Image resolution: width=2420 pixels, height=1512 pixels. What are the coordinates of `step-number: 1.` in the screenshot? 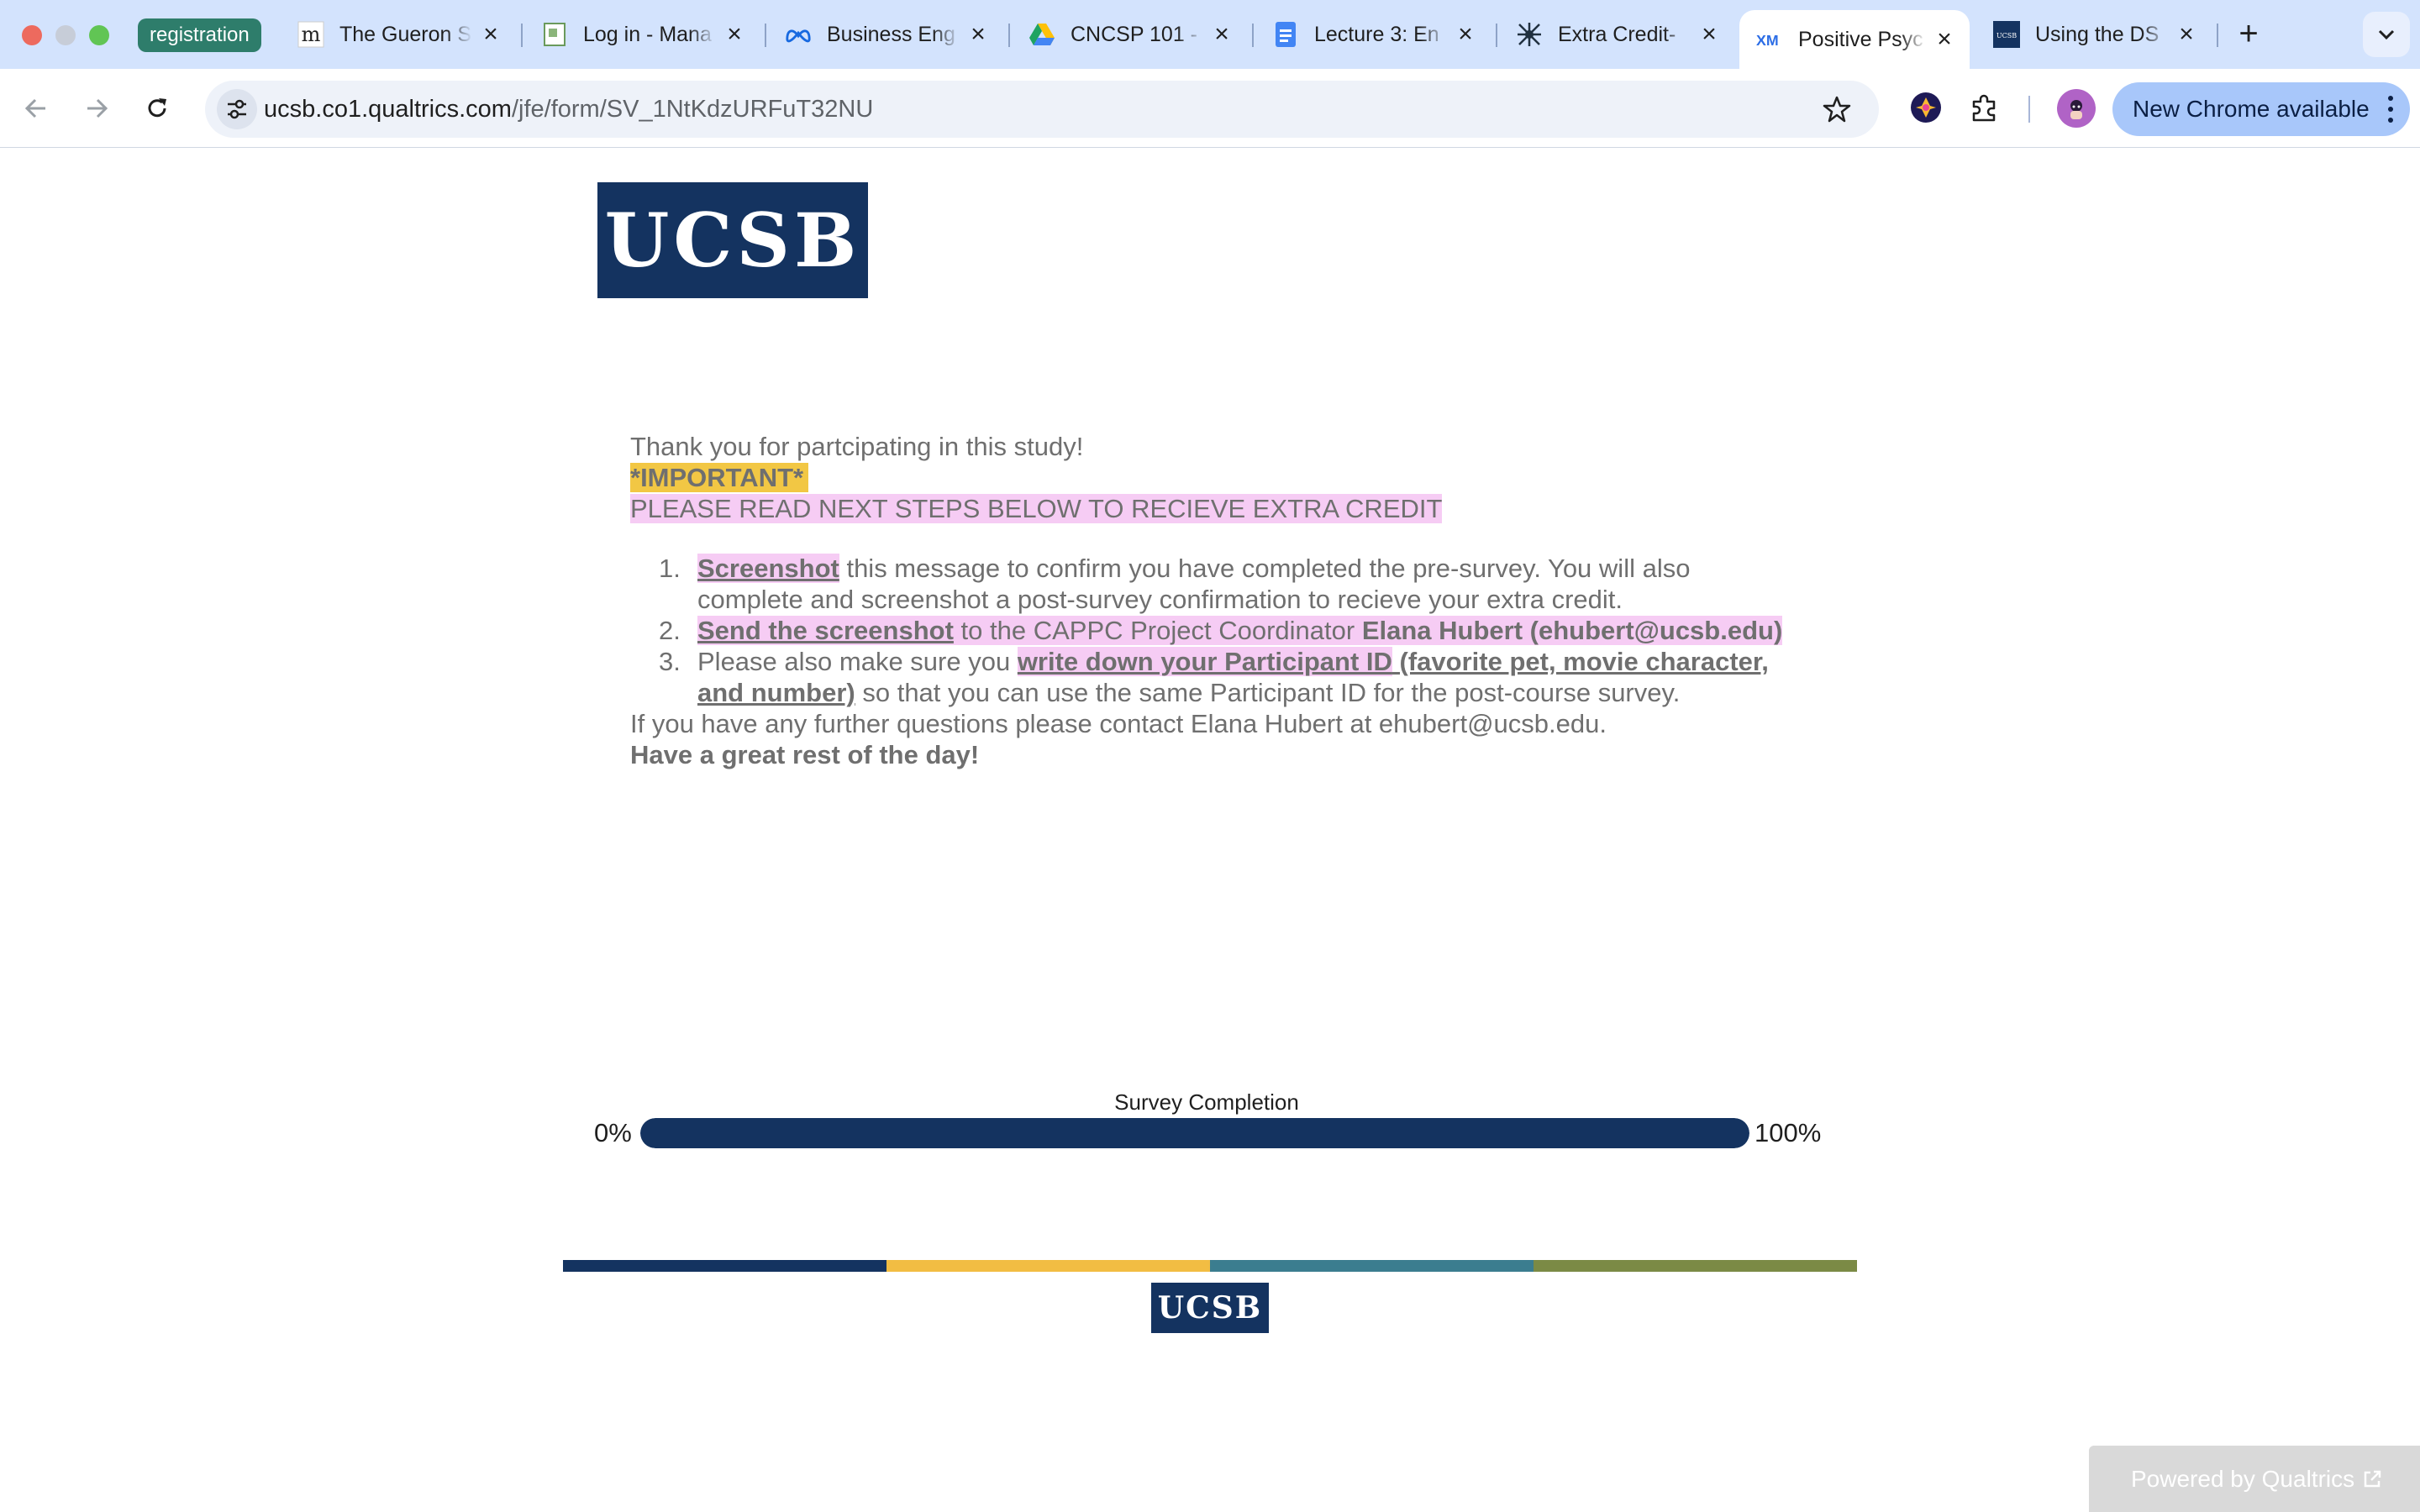 It's located at (670, 568).